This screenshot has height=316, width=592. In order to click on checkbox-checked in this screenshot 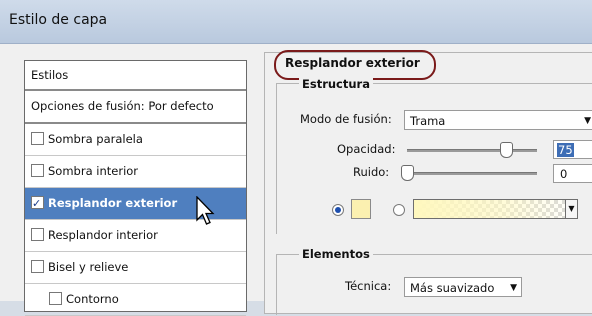, I will do `click(37, 203)`.